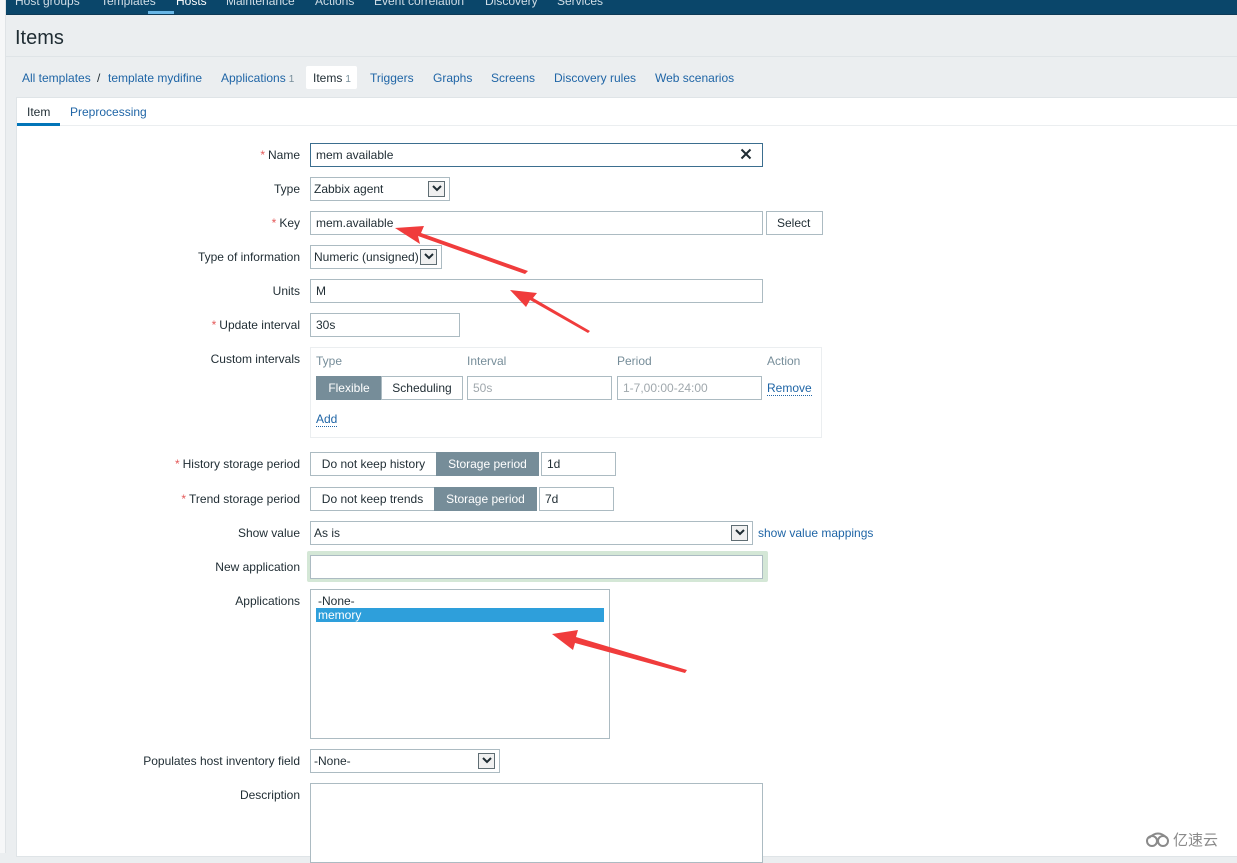  Describe the element at coordinates (789, 388) in the screenshot. I see `ci-remove-link: Remove` at that location.